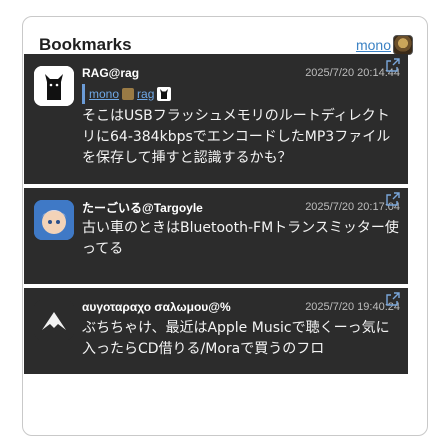 Image resolution: width=442 pixels, height=436 pixels. I want to click on account-avatar, so click(403, 45).